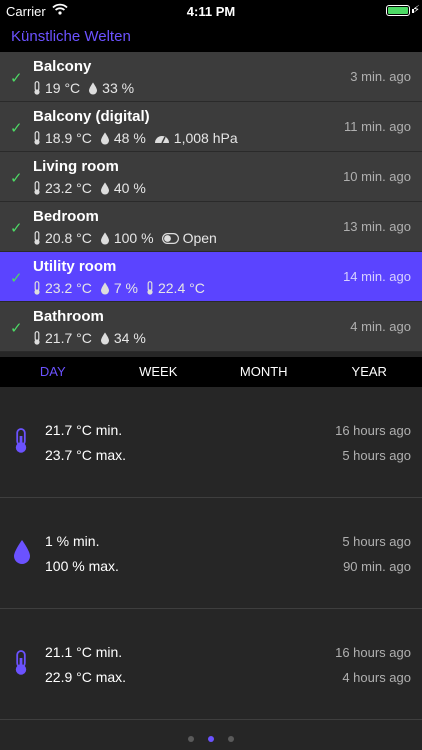 The height and width of the screenshot is (750, 422). I want to click on sensor-row-bathroom: ✓ Bathroom 21.7 °C 34 % 4 min. ago, so click(211, 327).